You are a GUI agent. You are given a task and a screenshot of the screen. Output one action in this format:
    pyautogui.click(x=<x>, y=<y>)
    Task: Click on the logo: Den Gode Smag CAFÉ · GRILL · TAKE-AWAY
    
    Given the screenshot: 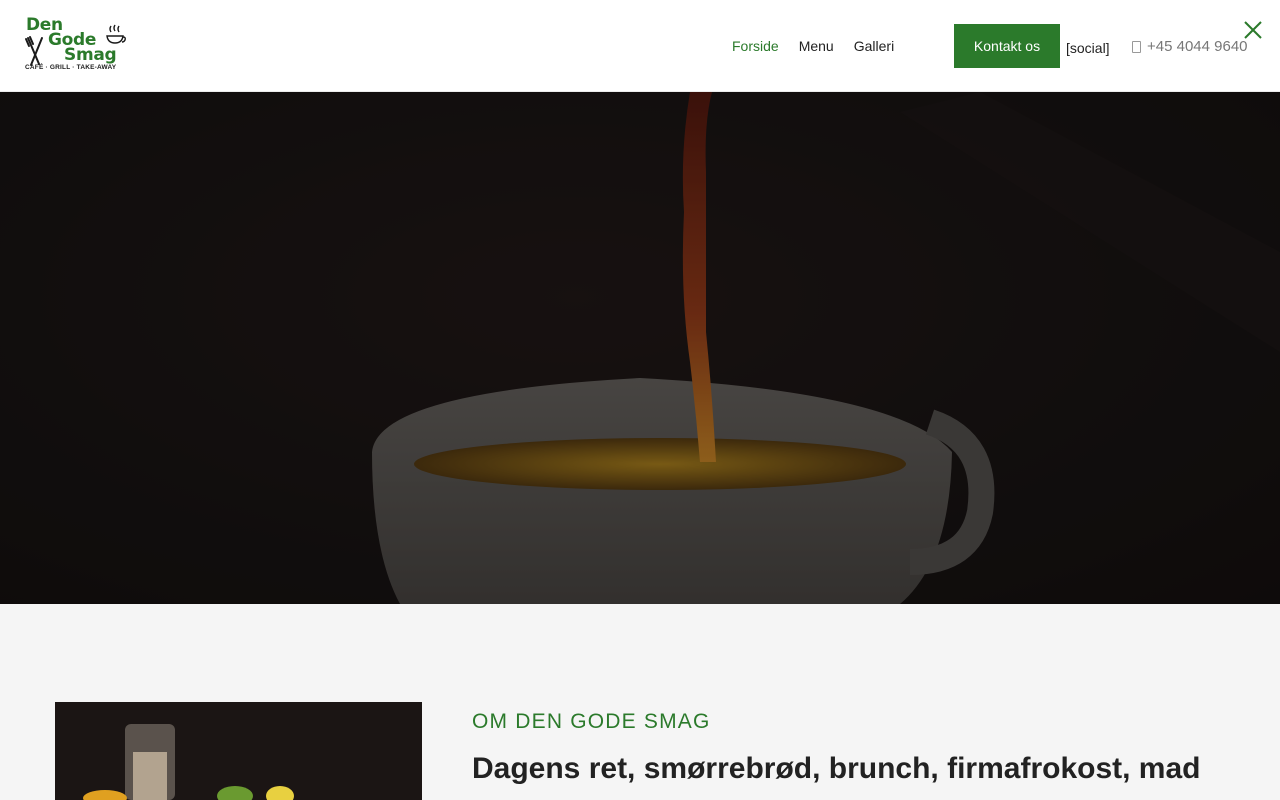 What is the action you would take?
    pyautogui.click(x=76, y=46)
    